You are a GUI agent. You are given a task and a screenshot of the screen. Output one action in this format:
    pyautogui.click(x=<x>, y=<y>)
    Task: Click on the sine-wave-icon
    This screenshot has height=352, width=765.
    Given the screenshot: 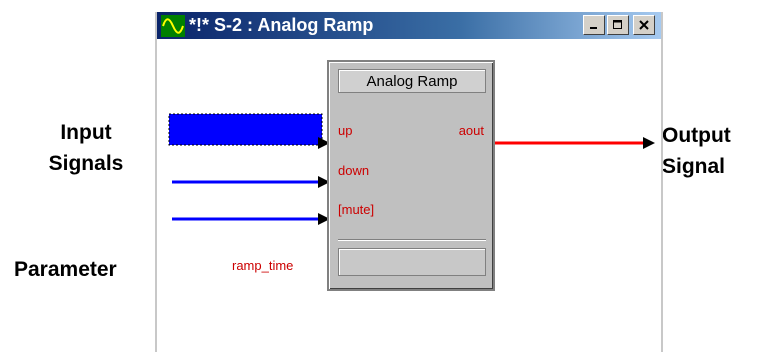 What is the action you would take?
    pyautogui.click(x=173, y=25)
    